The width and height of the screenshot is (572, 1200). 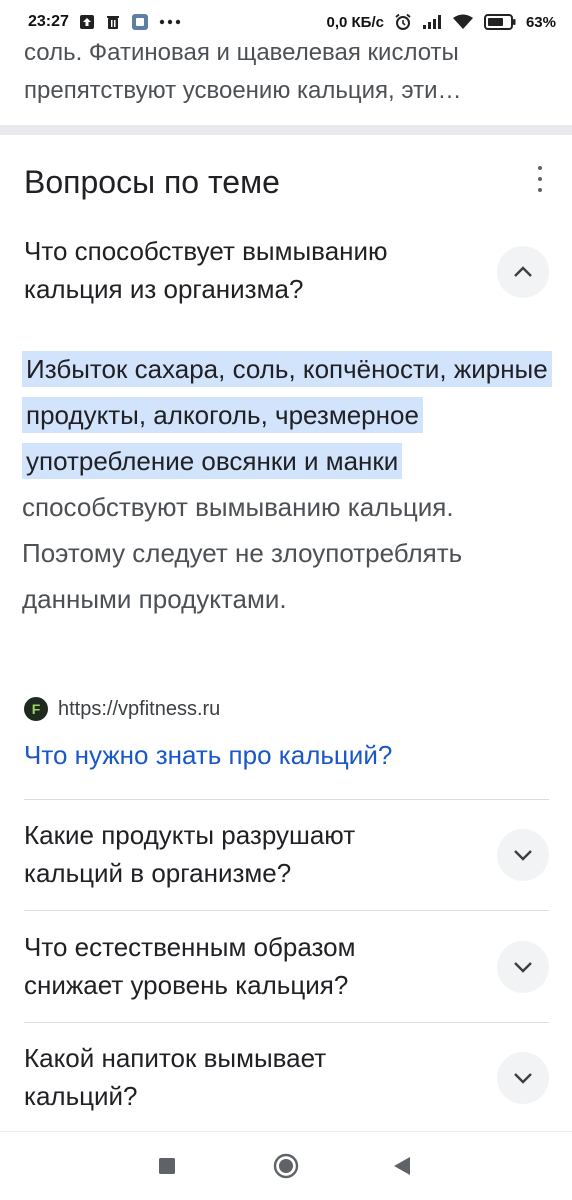 What do you see at coordinates (170, 22) in the screenshot?
I see `more-notifications-icon` at bounding box center [170, 22].